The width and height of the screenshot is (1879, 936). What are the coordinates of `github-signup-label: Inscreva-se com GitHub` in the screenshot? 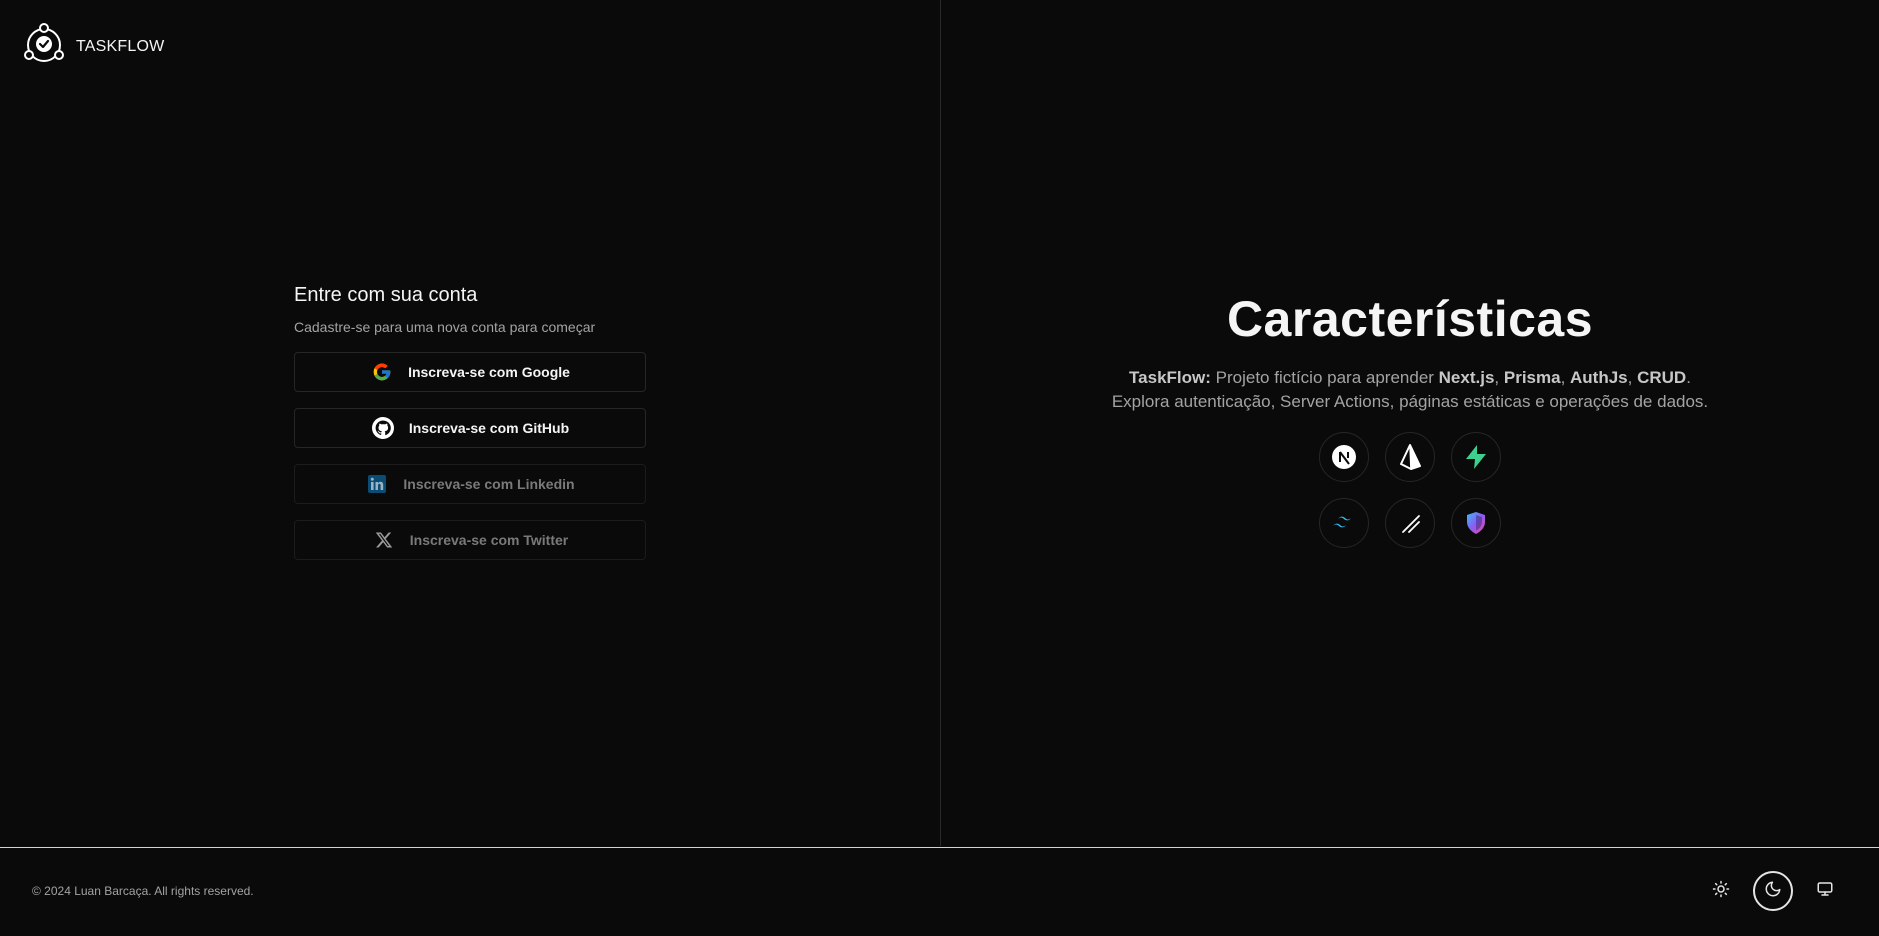 It's located at (489, 428).